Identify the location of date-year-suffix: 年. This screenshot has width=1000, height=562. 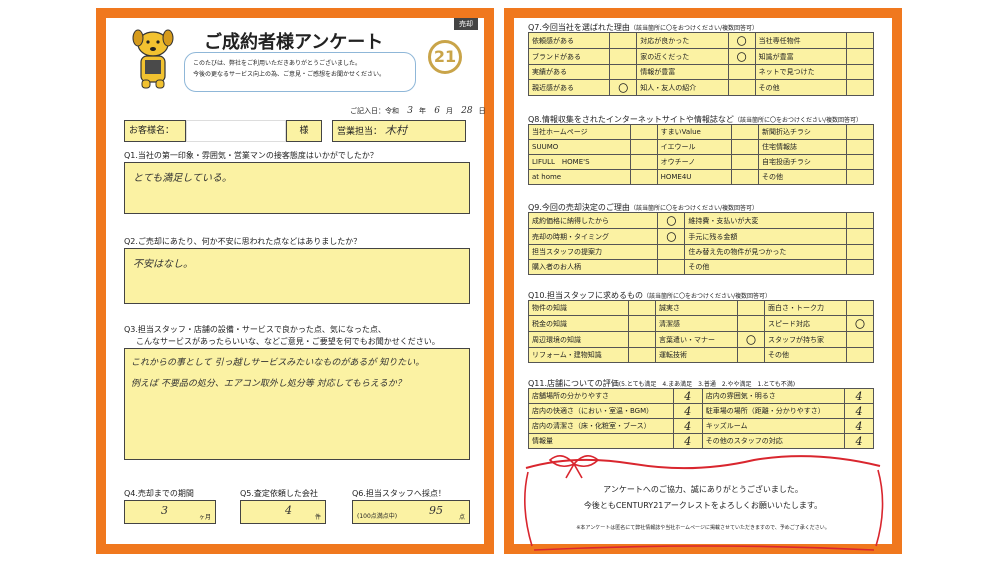
(422, 111).